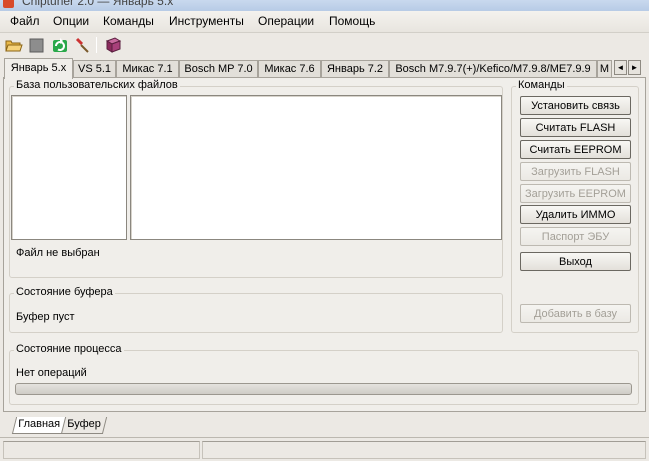 The height and width of the screenshot is (461, 649). What do you see at coordinates (8, 4) in the screenshot?
I see `app-icon` at bounding box center [8, 4].